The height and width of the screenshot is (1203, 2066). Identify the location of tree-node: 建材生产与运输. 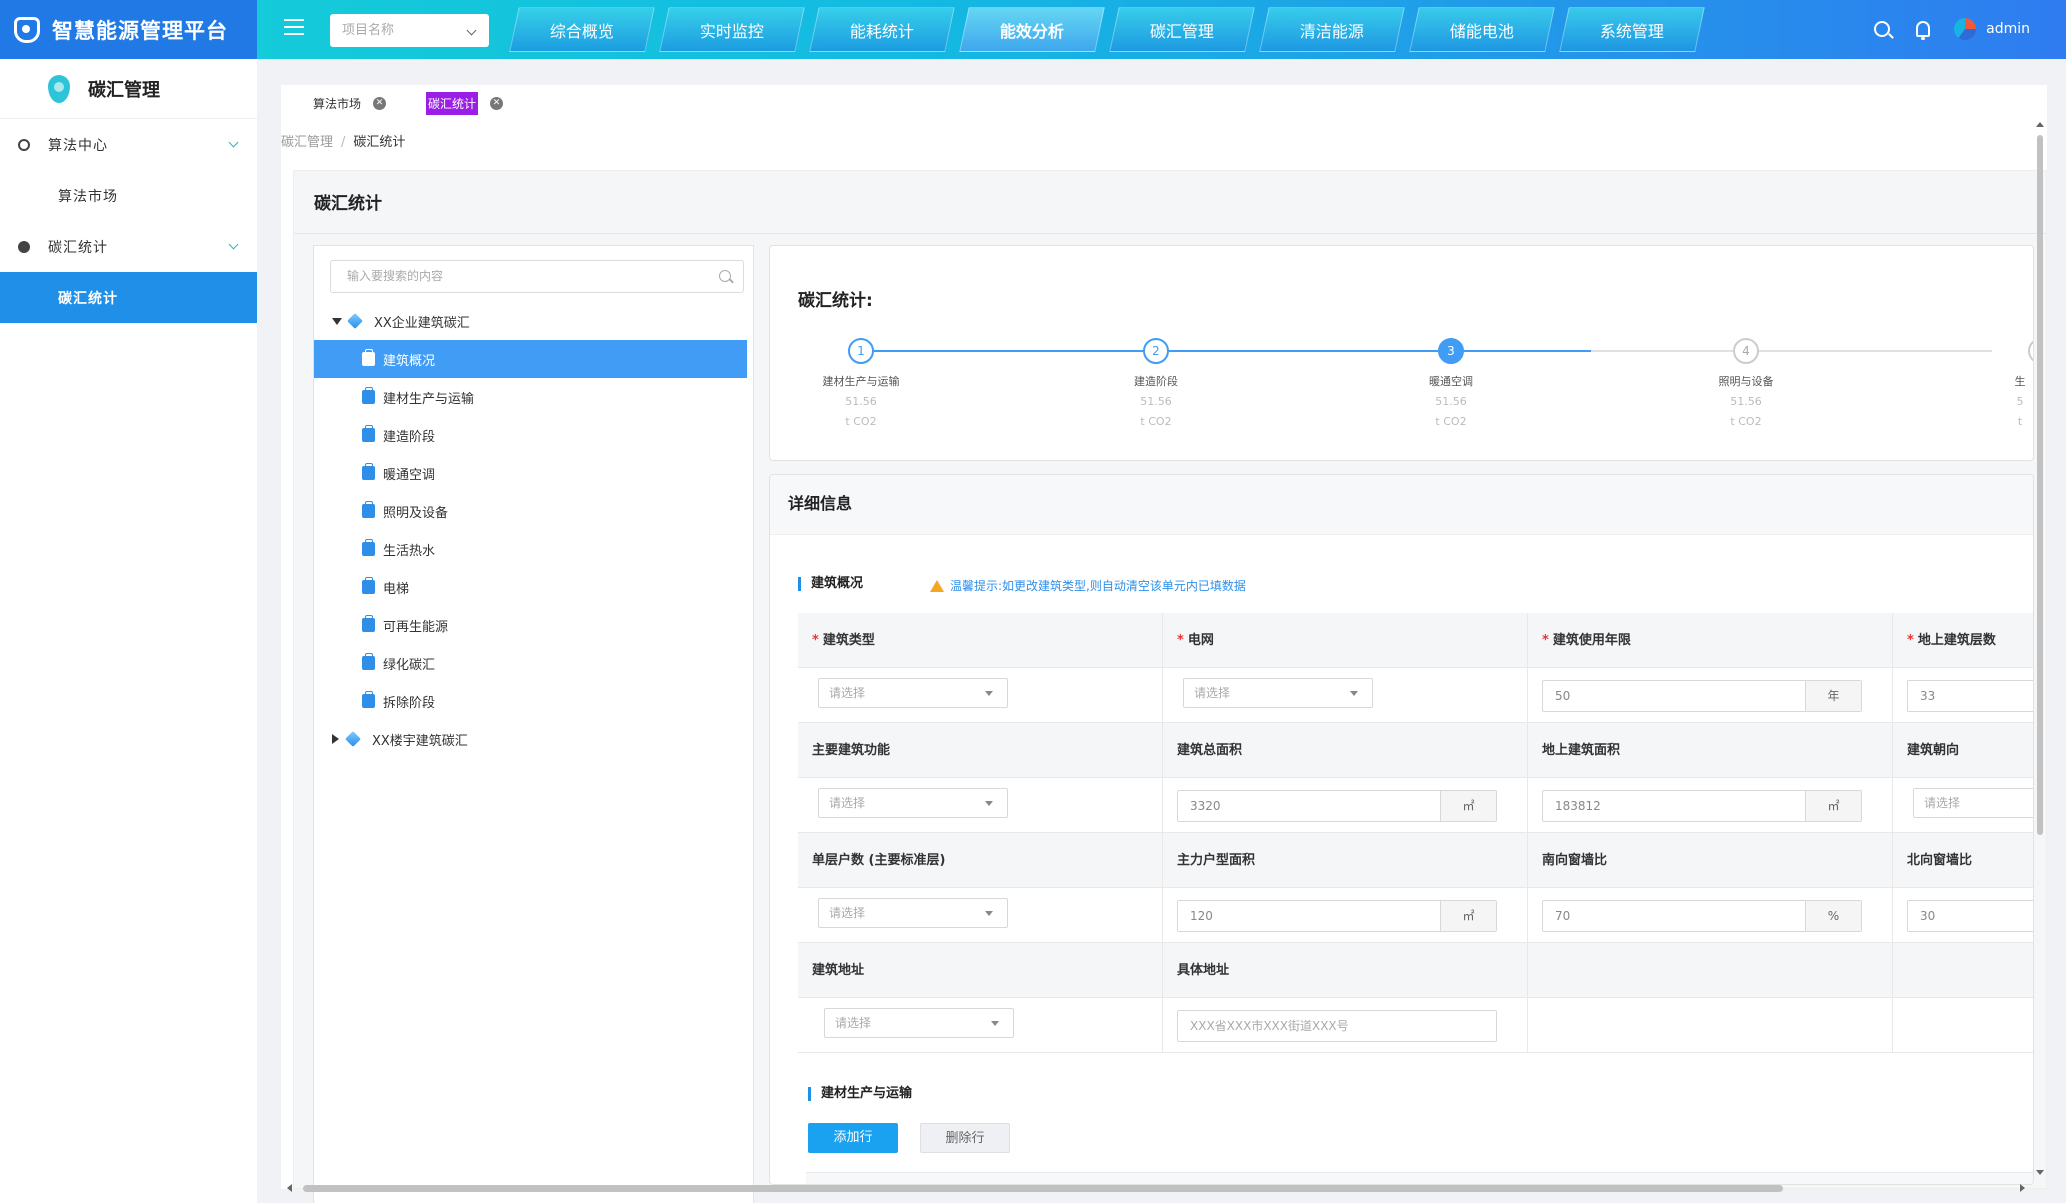
(530, 397).